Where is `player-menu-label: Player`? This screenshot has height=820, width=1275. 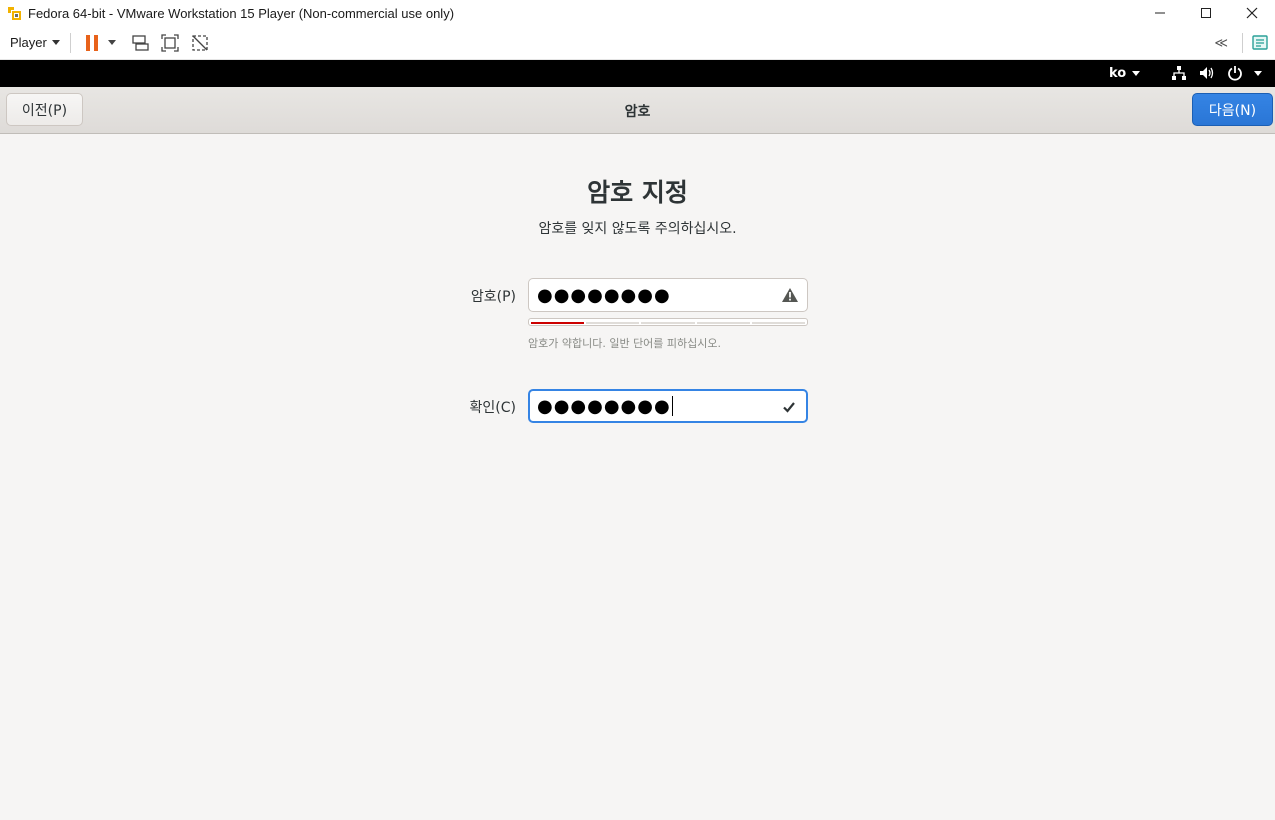 player-menu-label: Player is located at coordinates (28, 42).